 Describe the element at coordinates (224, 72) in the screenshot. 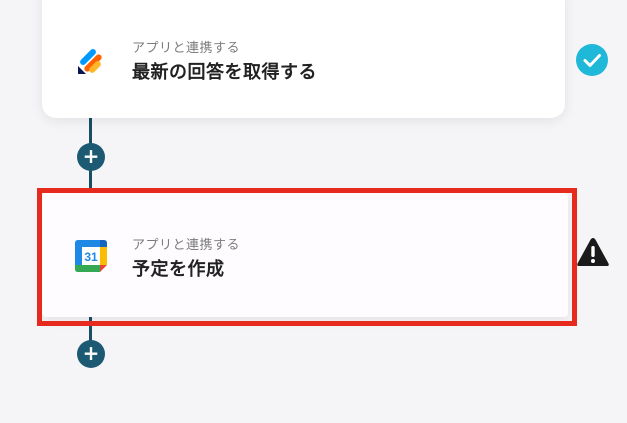

I see `step-title: 最新の回答を取得する` at that location.